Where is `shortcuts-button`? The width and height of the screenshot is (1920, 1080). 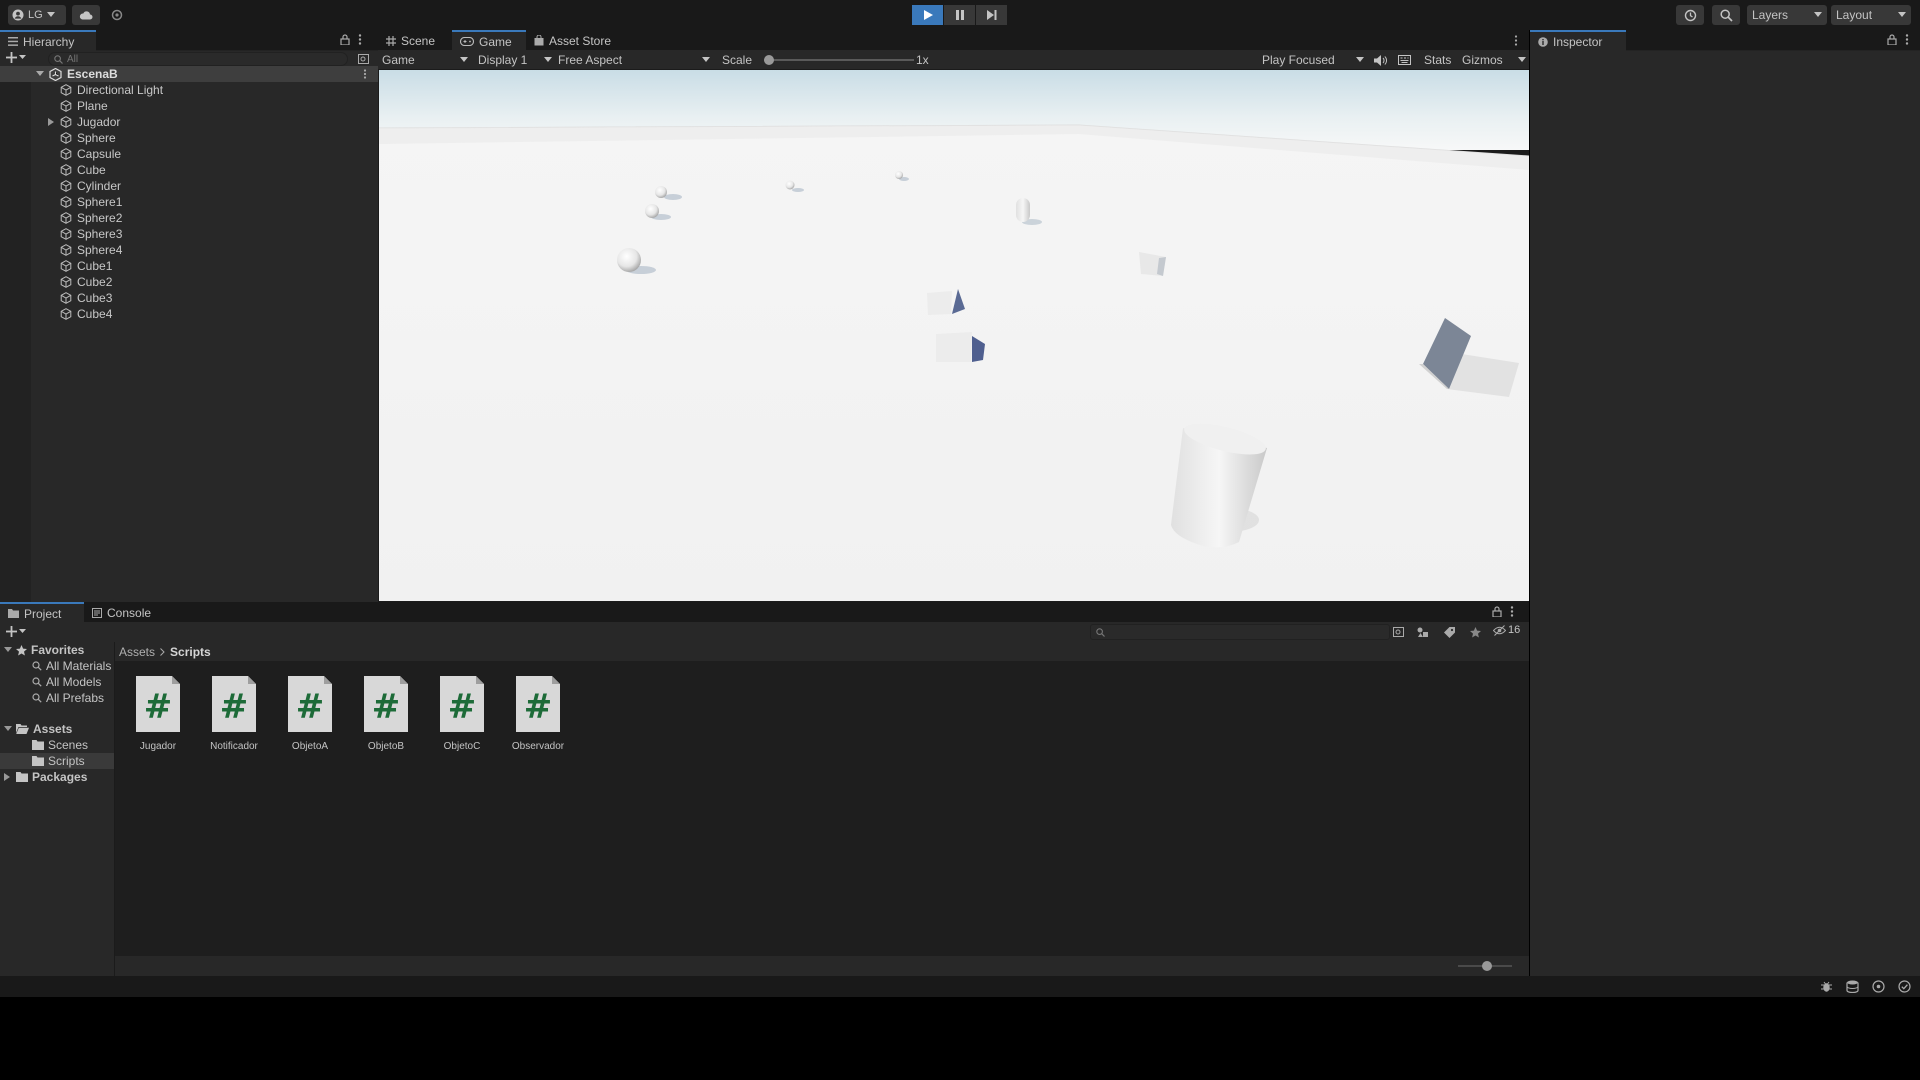 shortcuts-button is located at coordinates (1404, 60).